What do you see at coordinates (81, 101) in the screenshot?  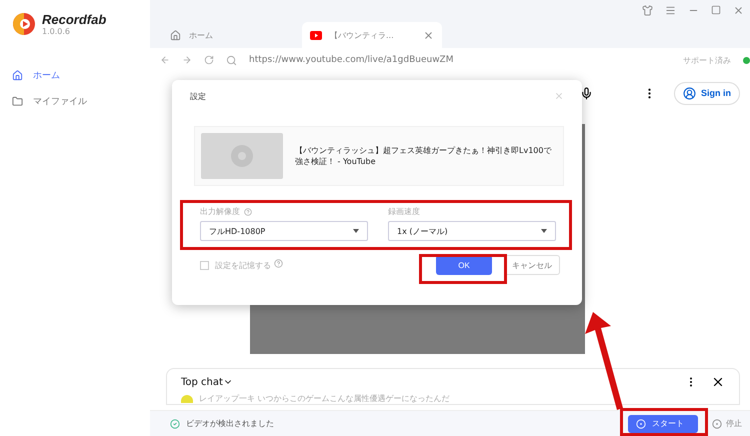 I see `sidebar-item: マイファイル` at bounding box center [81, 101].